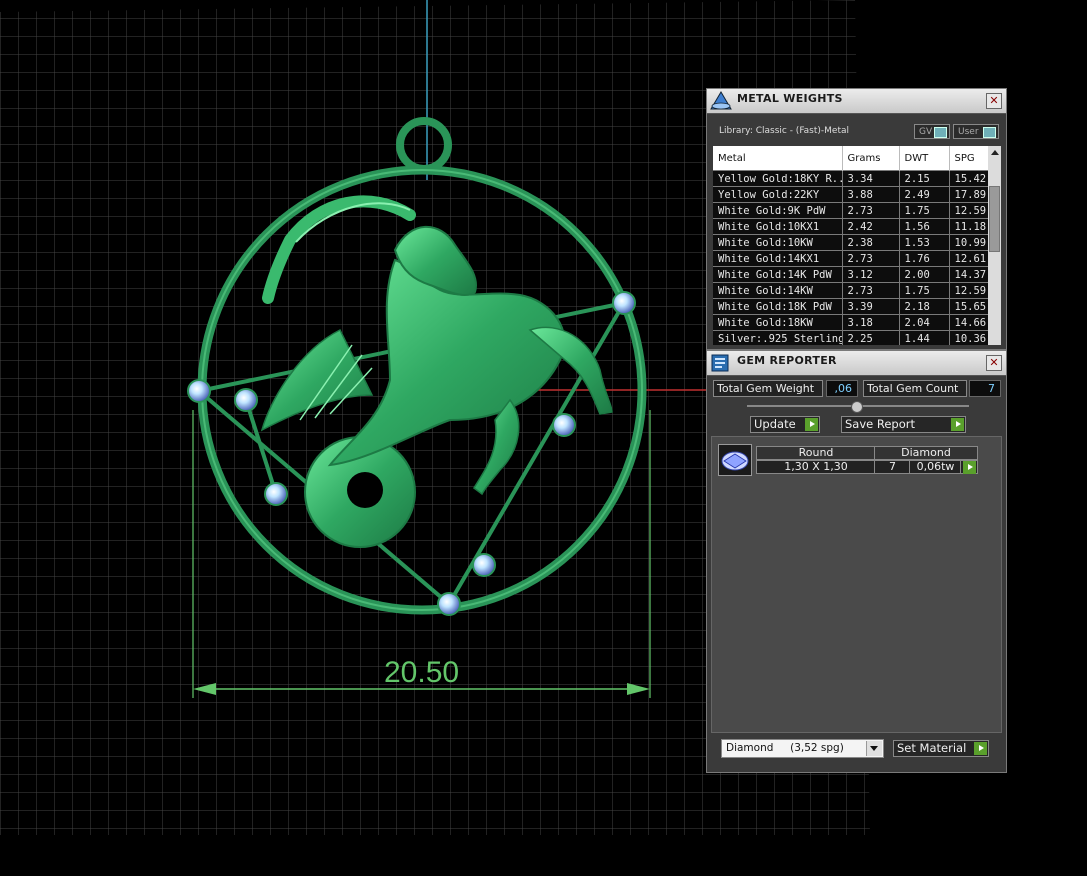 The height and width of the screenshot is (876, 1087). I want to click on chevron-down-icon, so click(874, 748).